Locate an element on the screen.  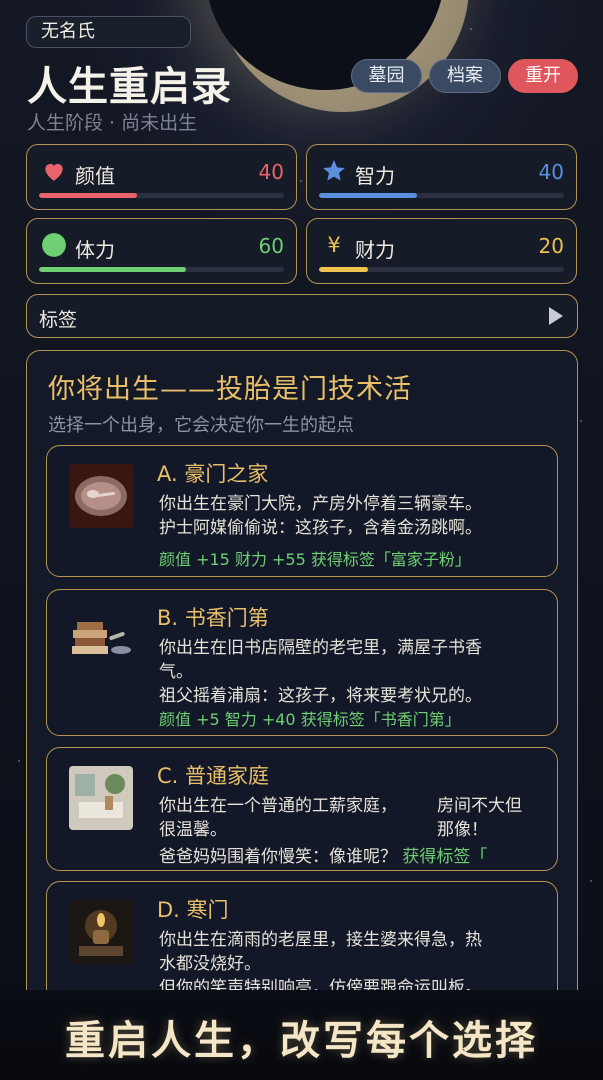
stat-label: 颜值 is located at coordinates (95, 176).